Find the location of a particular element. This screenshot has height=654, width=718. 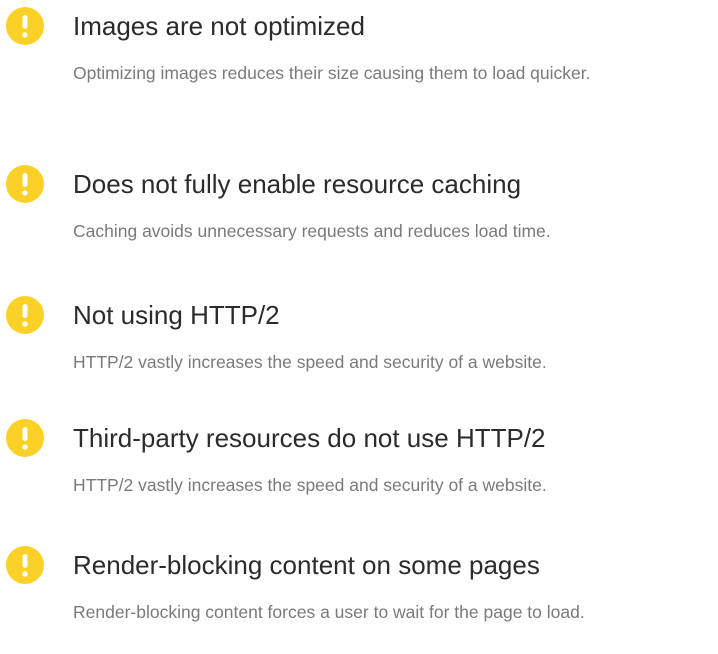

issue-title: Does not fully enable resource caching is located at coordinates (297, 184).